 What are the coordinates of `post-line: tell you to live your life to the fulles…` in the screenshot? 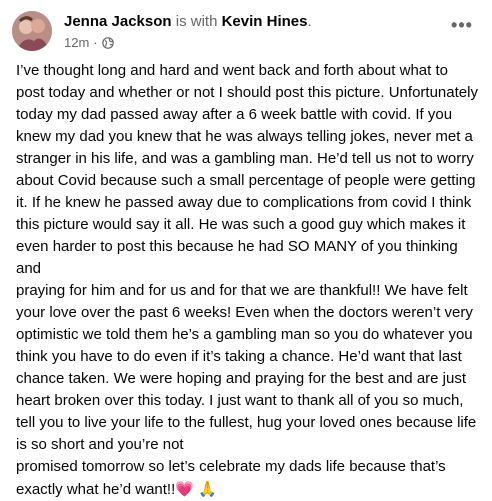 It's located at (246, 422).